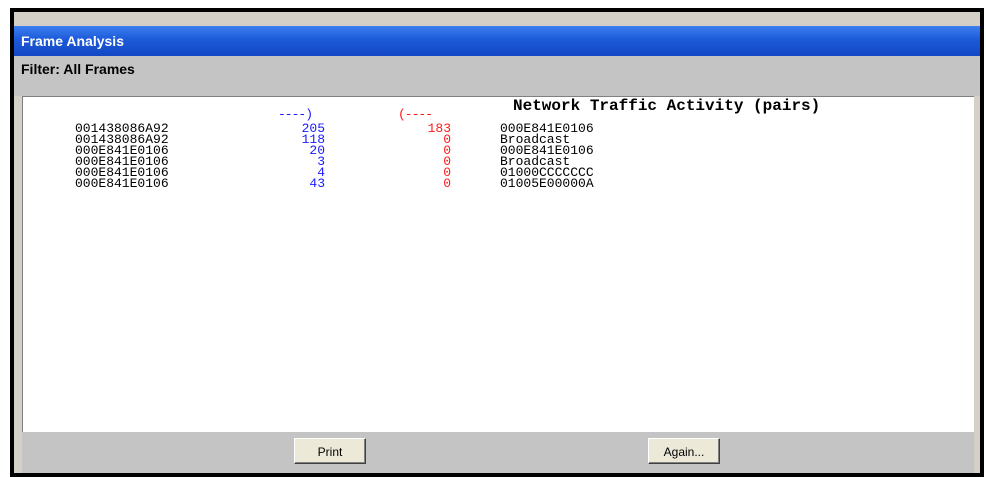 The height and width of the screenshot is (477, 986). What do you see at coordinates (295, 114) in the screenshot?
I see `outbound-arrow-indicator: ----)` at bounding box center [295, 114].